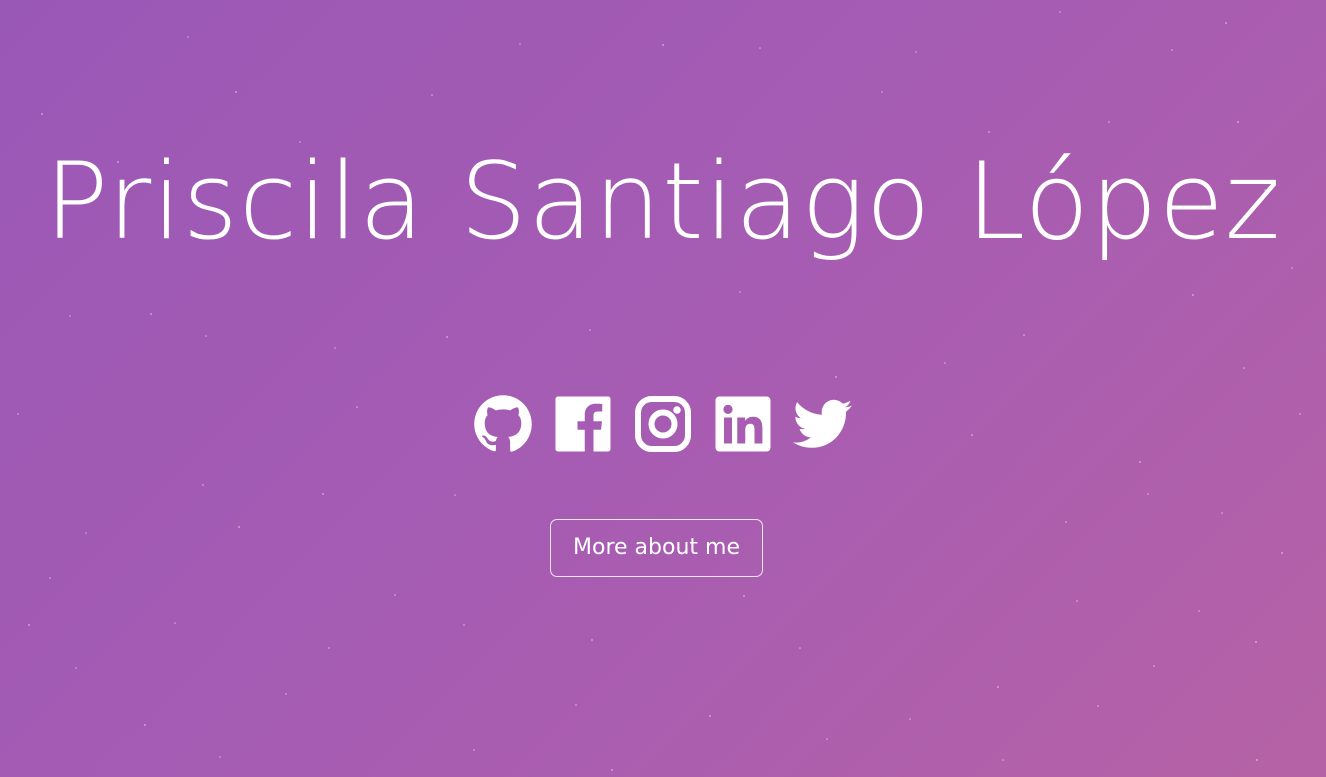 The height and width of the screenshot is (777, 1326). Describe the element at coordinates (656, 548) in the screenshot. I see `more-about-me-button: More about me` at that location.